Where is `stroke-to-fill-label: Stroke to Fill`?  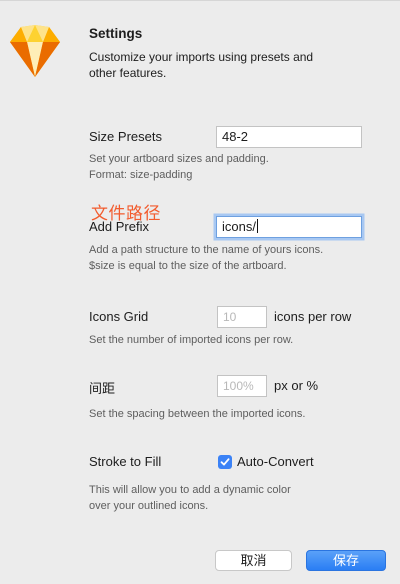 stroke-to-fill-label: Stroke to Fill is located at coordinates (125, 461).